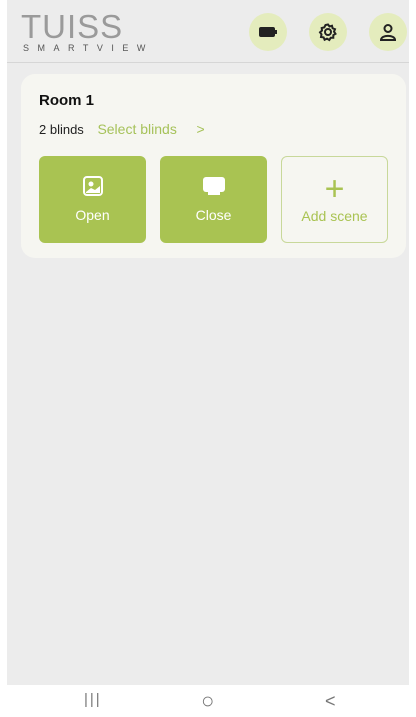 The image size is (416, 717). Describe the element at coordinates (213, 215) in the screenshot. I see `scene-label: Close` at that location.